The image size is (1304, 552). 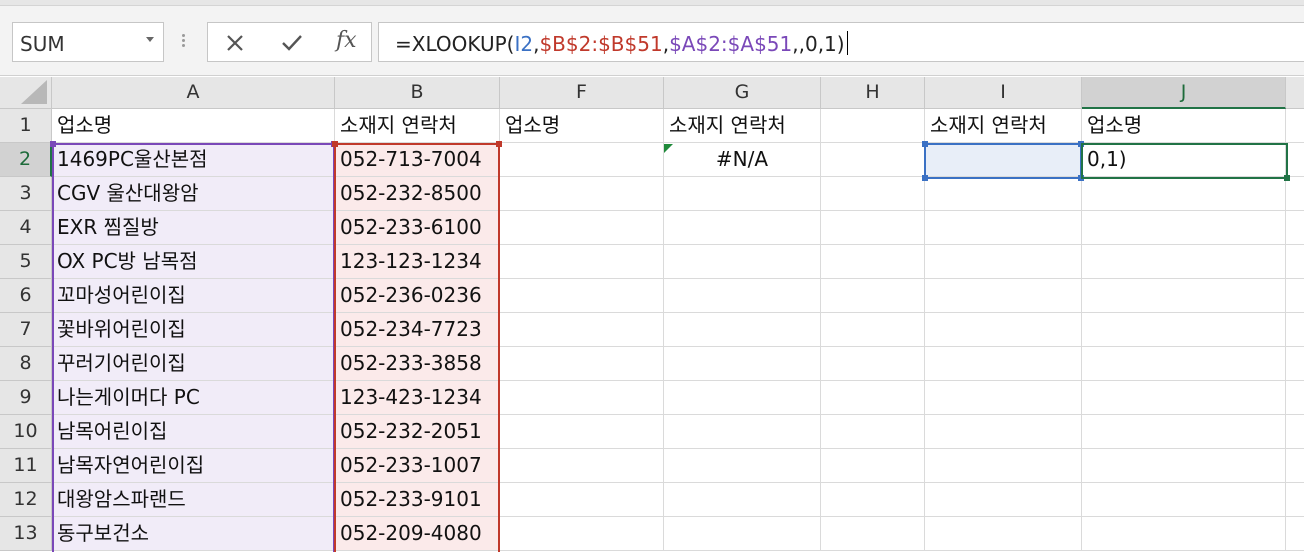 What do you see at coordinates (1003, 534) in the screenshot?
I see `cell-i13` at bounding box center [1003, 534].